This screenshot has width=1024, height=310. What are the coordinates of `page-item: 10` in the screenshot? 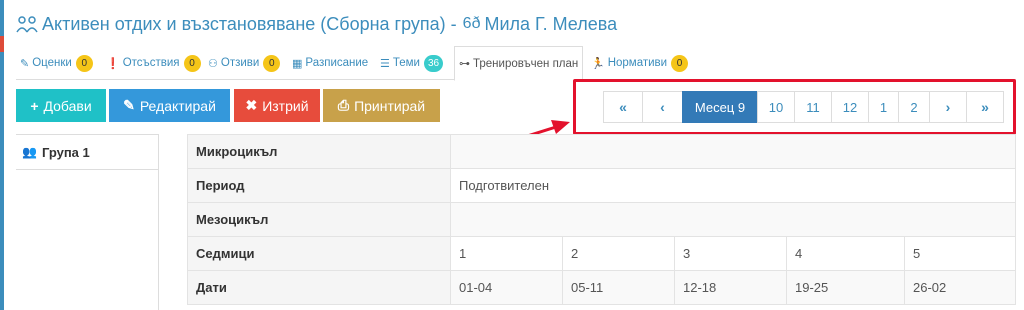 It's located at (776, 107).